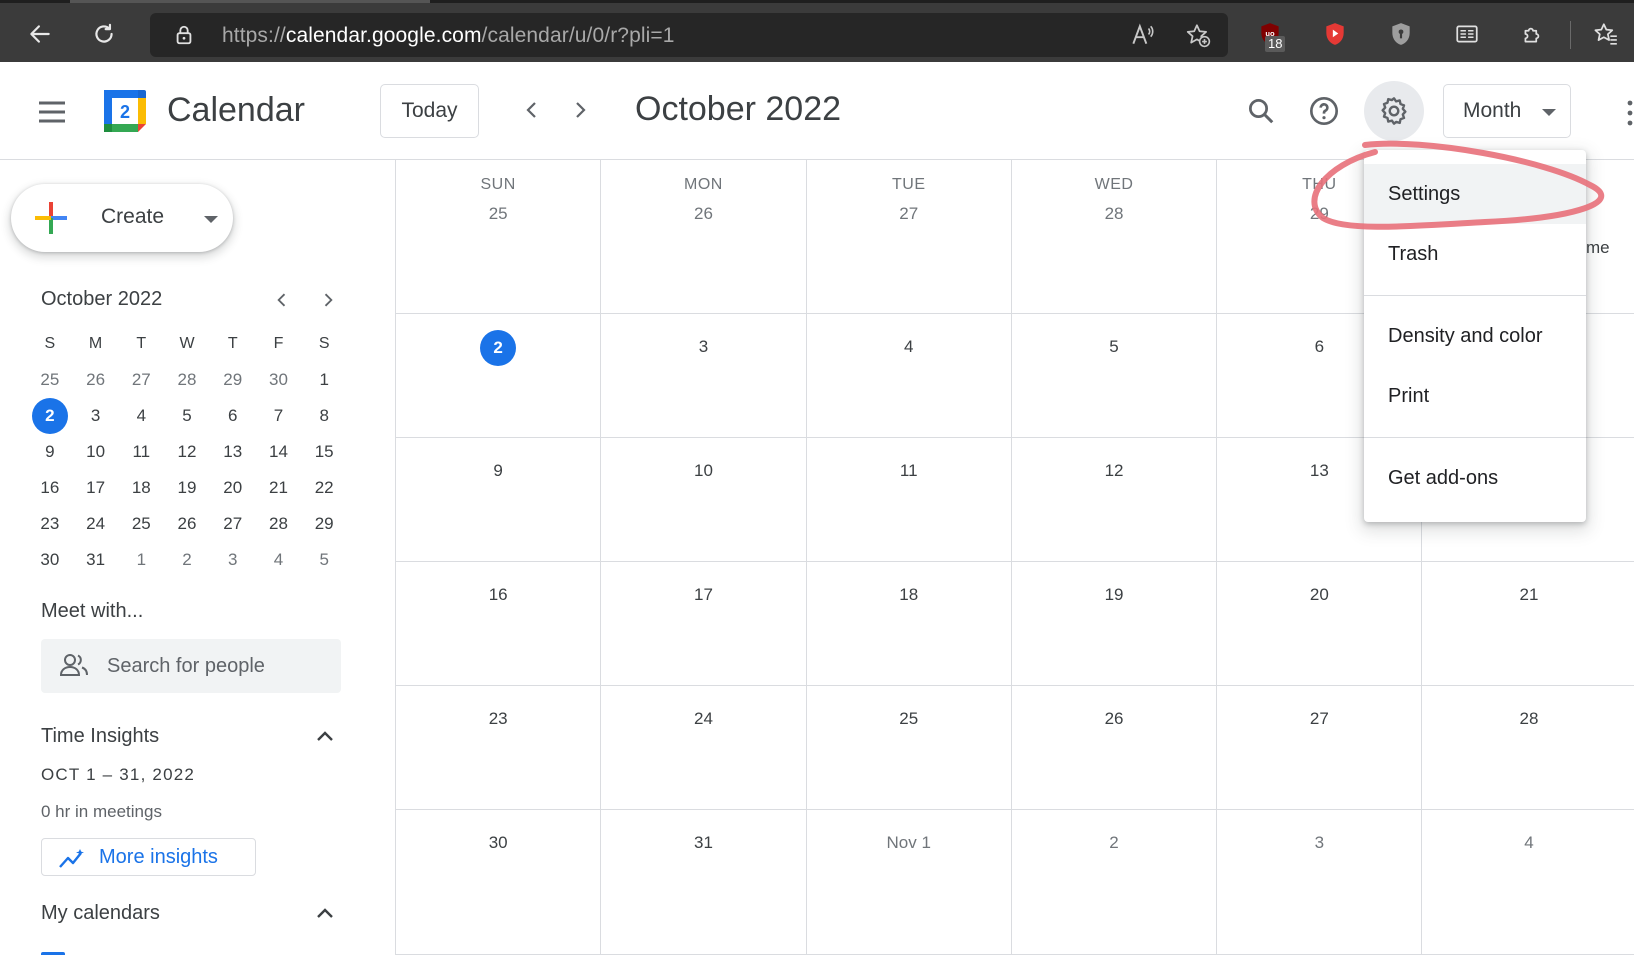  What do you see at coordinates (279, 452) in the screenshot?
I see `mini-day: 14` at bounding box center [279, 452].